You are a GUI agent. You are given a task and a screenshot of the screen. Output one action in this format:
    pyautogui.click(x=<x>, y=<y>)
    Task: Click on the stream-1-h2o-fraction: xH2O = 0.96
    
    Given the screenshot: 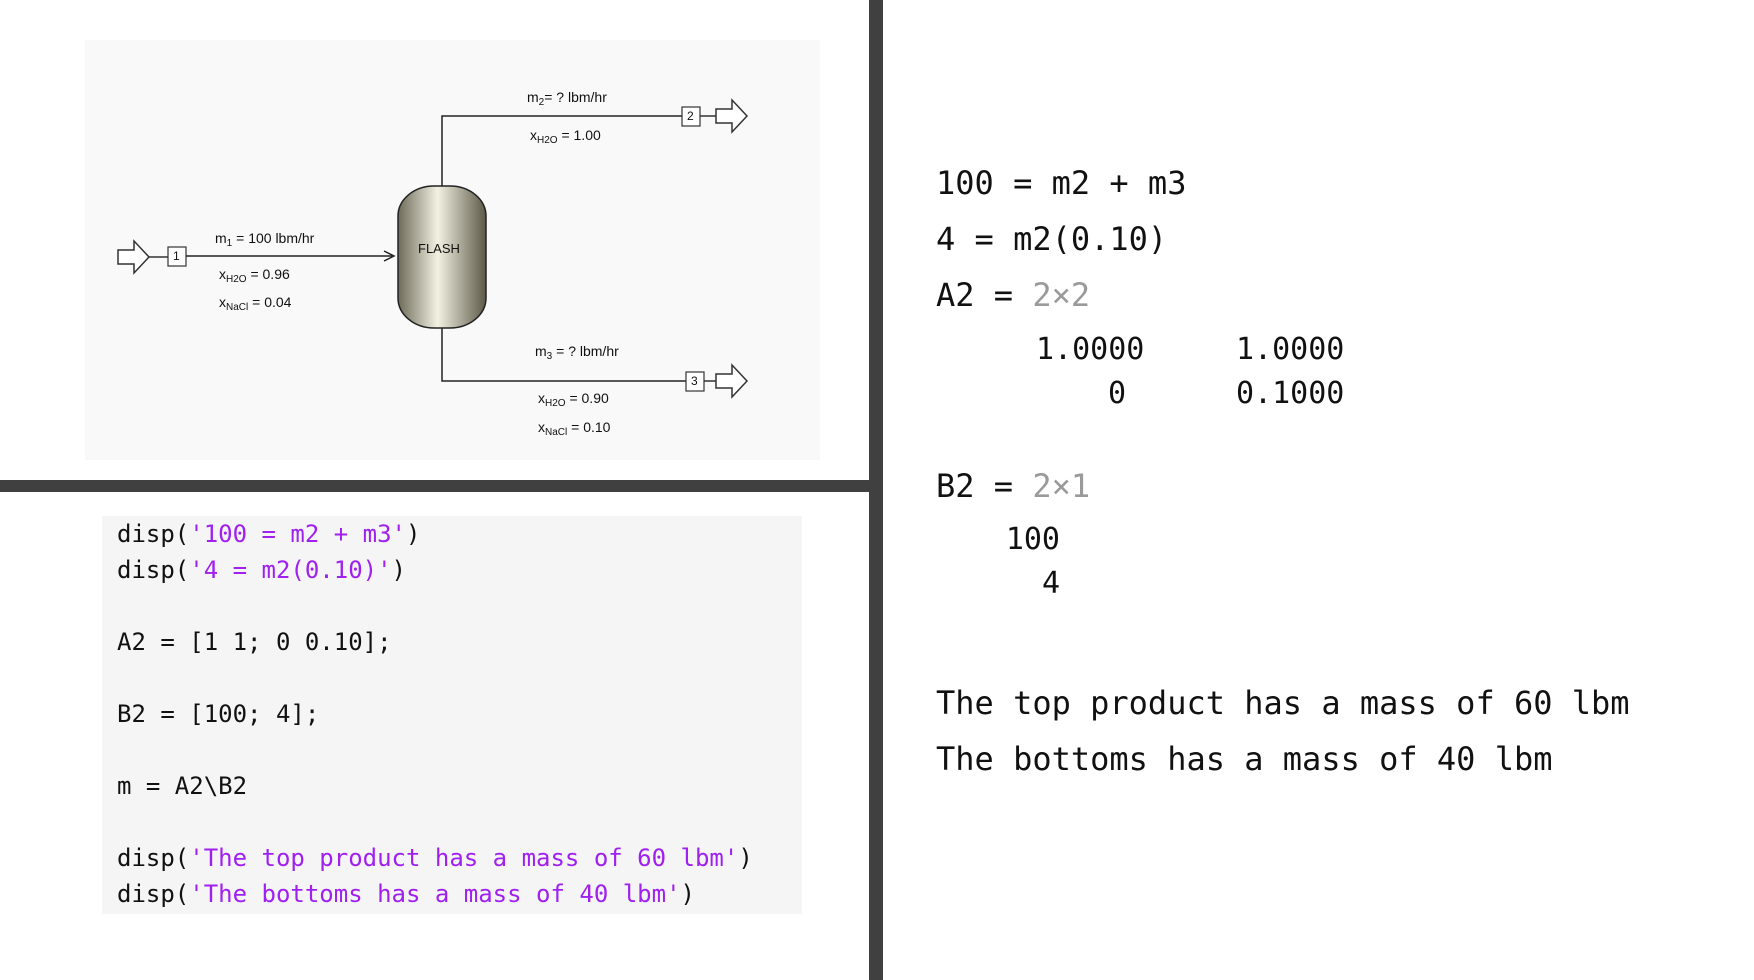 What is the action you would take?
    pyautogui.click(x=254, y=275)
    